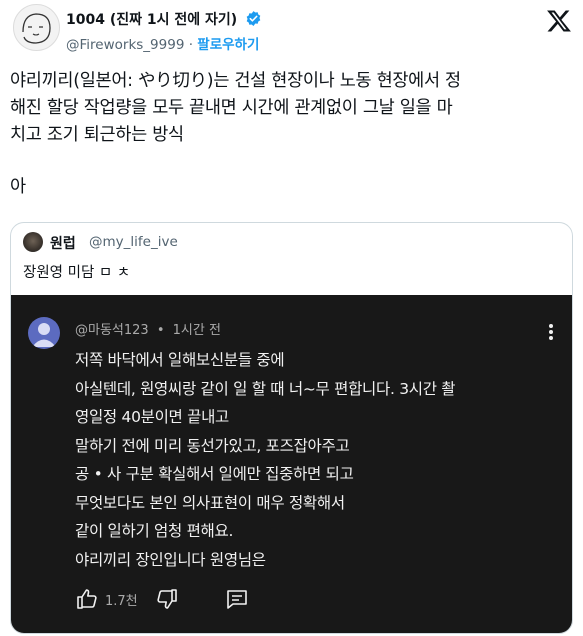  I want to click on tweet-text-line: 해진 할당 작업량을 모두 끝내면 시간에 관계없이 그날 일을 마, so click(231, 108).